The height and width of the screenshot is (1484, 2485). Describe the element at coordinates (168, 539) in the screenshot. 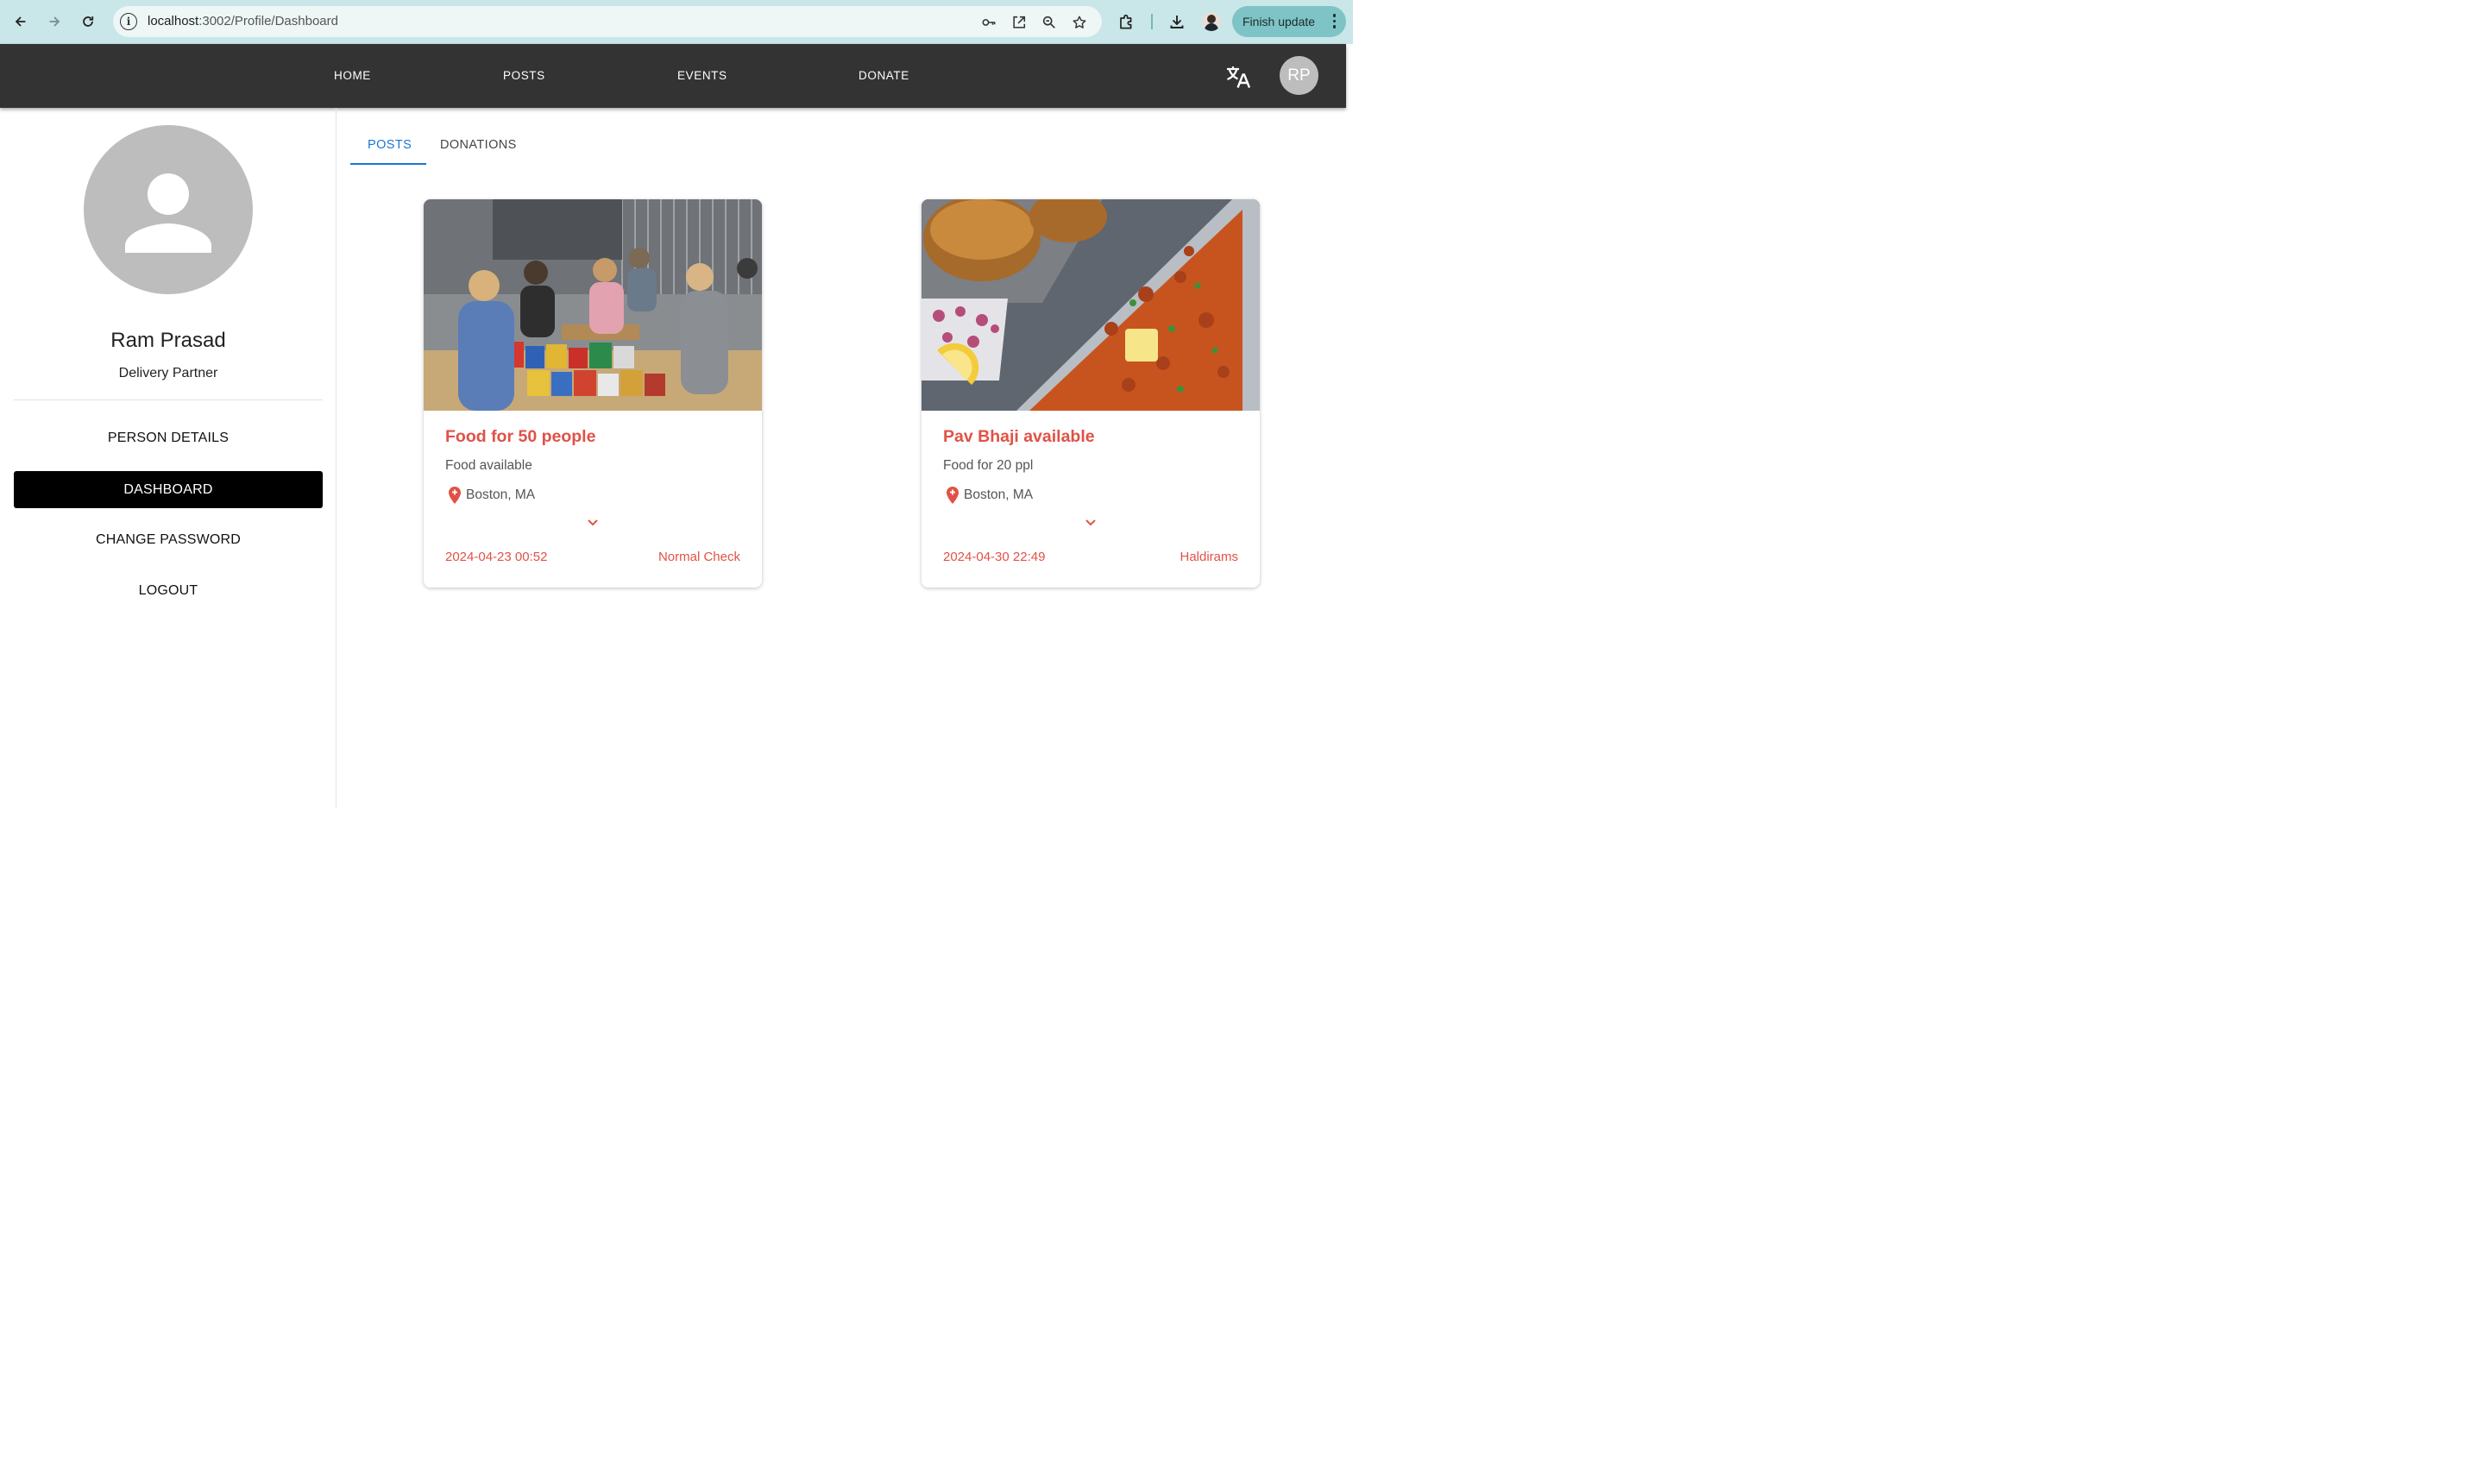

I see `sidebar-item-change-password: CHANGE PASSWORD` at that location.